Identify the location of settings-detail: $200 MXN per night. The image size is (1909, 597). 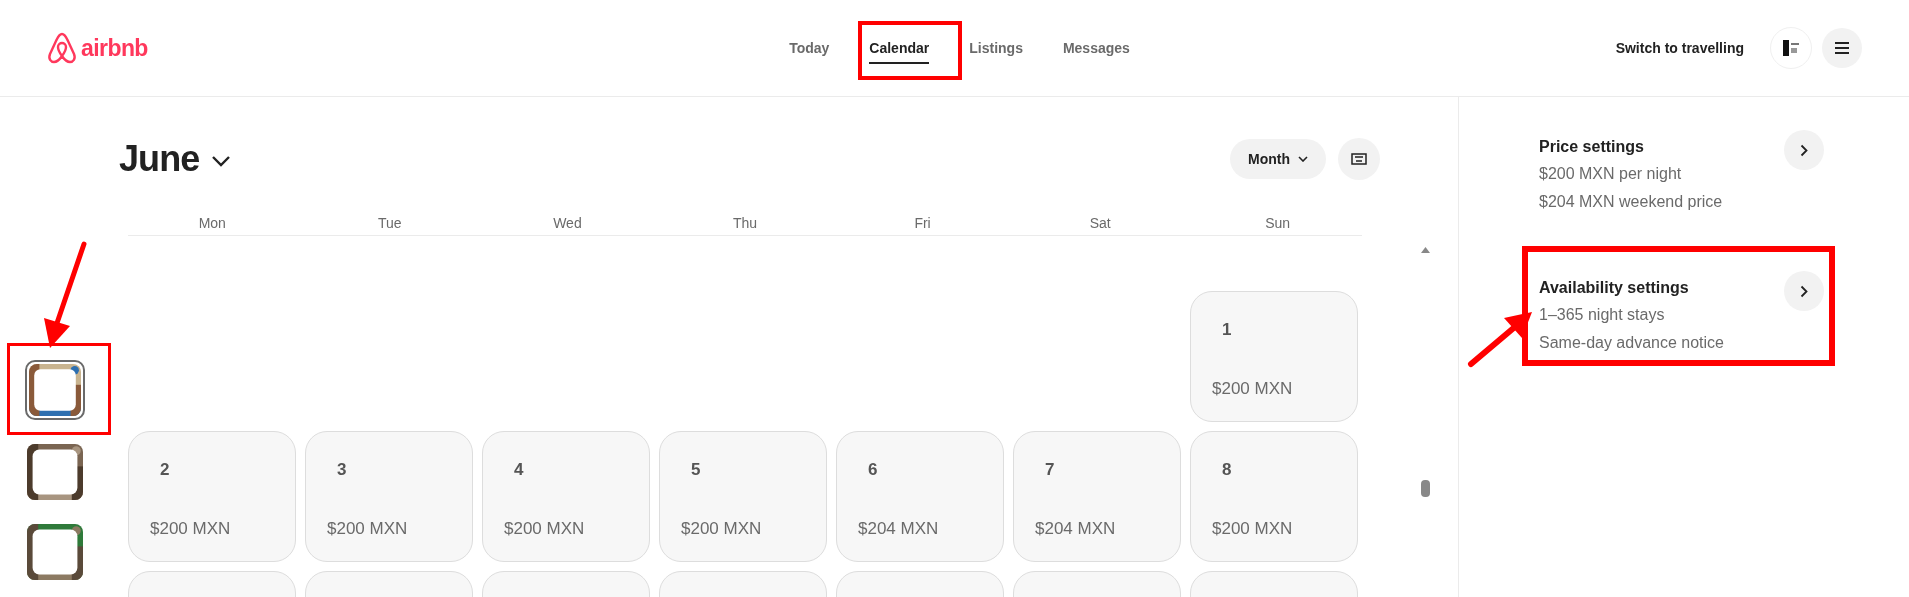
(1611, 174).